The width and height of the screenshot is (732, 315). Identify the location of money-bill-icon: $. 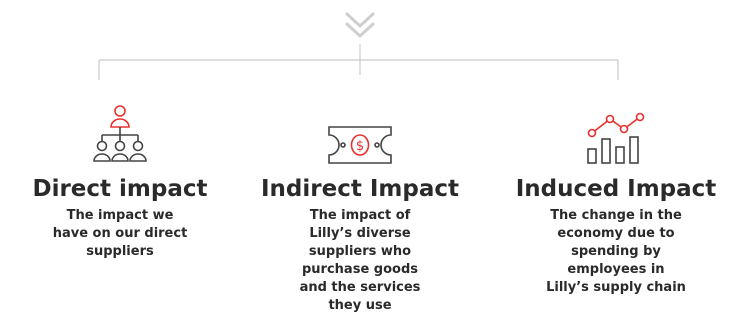
(360, 145).